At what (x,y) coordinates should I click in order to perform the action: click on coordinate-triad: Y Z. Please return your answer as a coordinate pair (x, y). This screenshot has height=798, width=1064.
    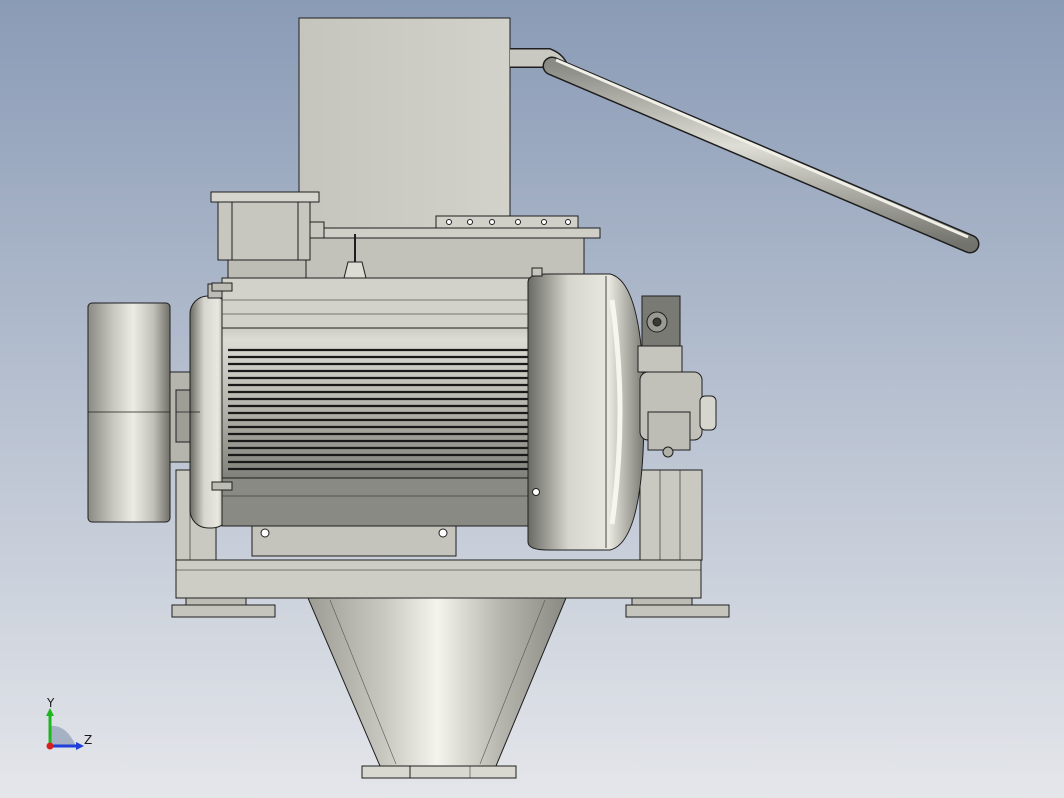
    Looking at the image, I should click on (68, 726).